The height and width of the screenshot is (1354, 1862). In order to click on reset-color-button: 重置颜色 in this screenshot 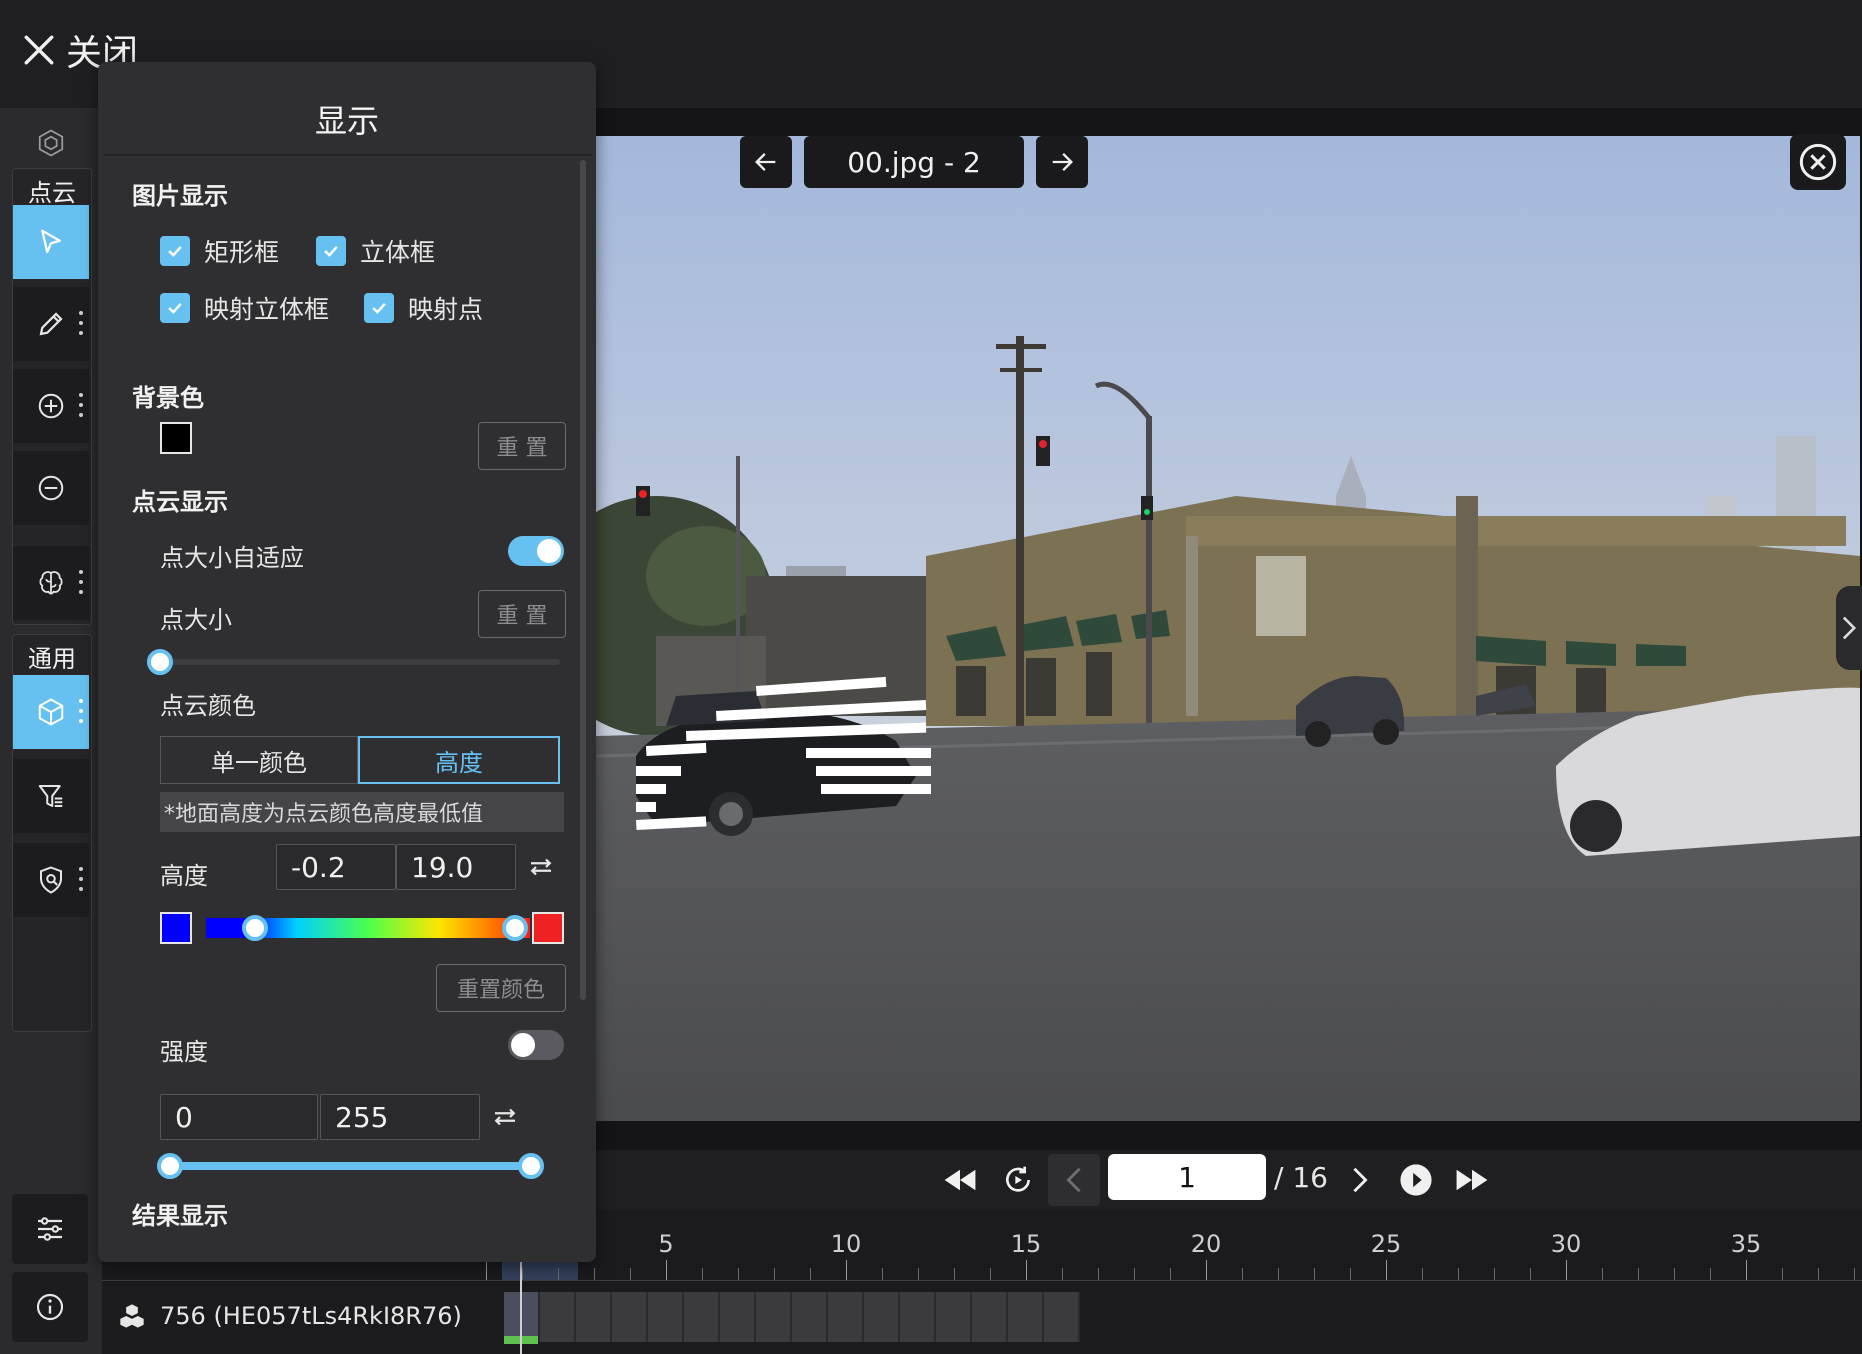, I will do `click(501, 988)`.